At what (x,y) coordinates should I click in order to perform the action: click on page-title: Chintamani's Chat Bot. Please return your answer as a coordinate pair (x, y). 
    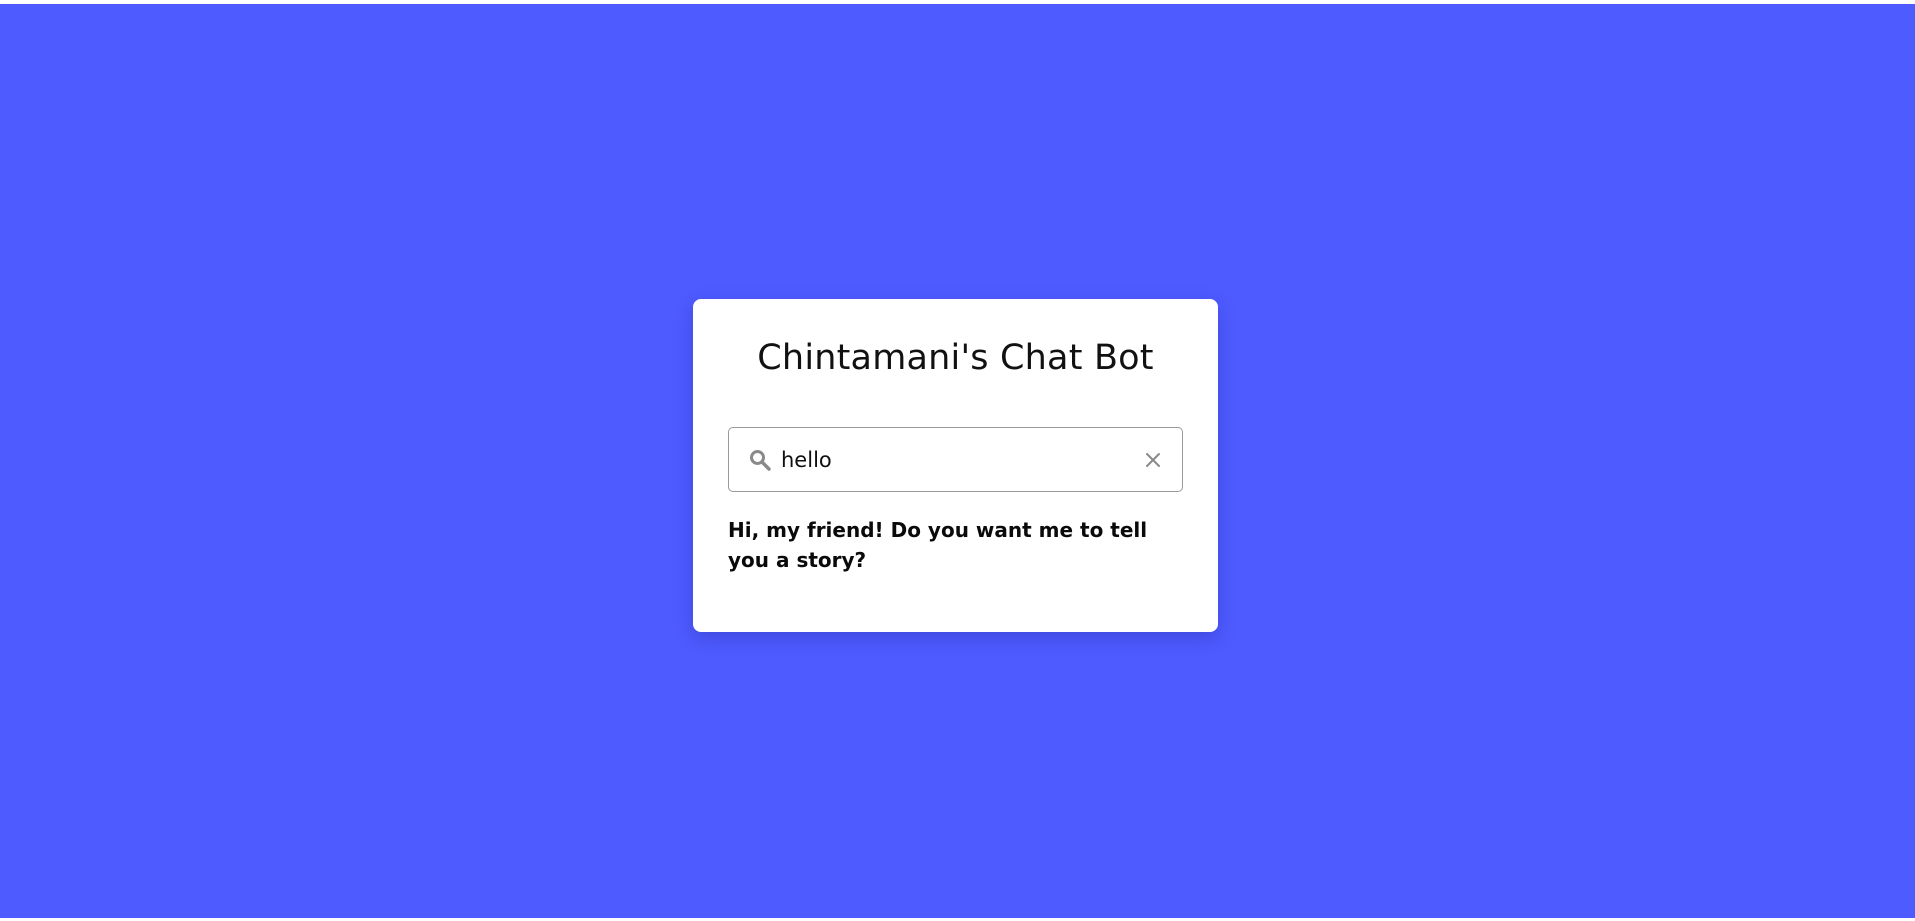
    Looking at the image, I should click on (955, 358).